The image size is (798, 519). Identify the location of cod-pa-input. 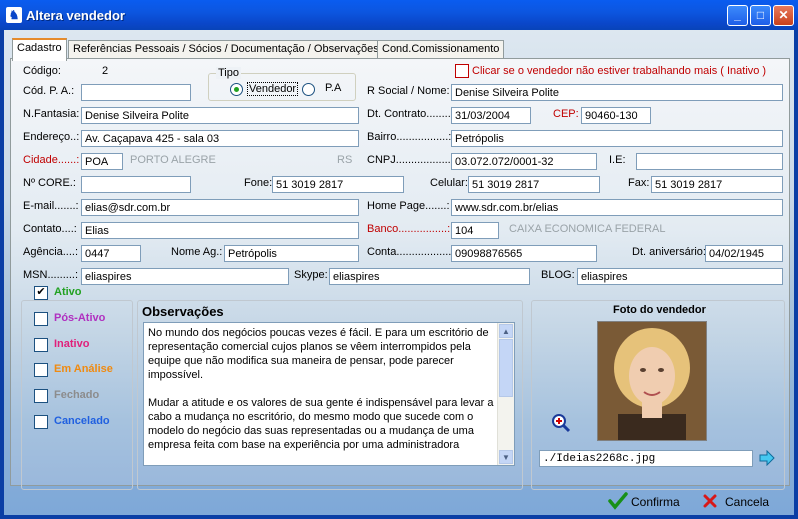
(136, 92).